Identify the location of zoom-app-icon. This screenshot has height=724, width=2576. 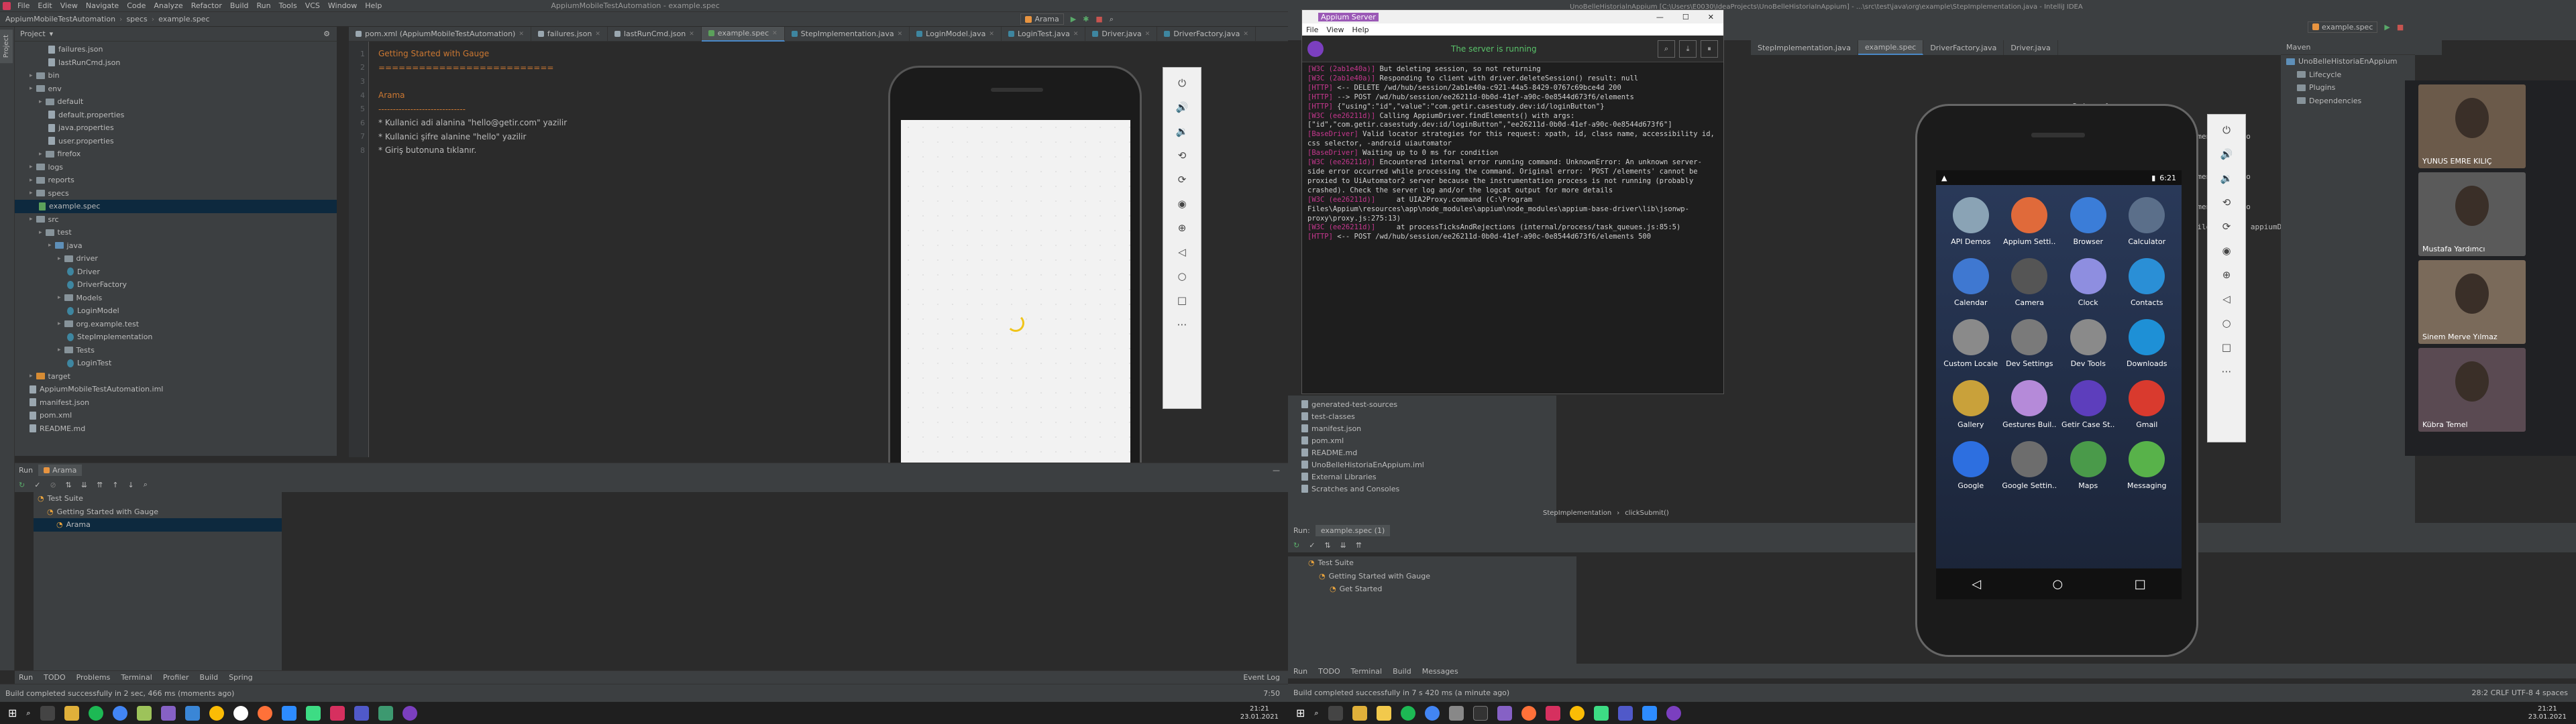
(289, 713).